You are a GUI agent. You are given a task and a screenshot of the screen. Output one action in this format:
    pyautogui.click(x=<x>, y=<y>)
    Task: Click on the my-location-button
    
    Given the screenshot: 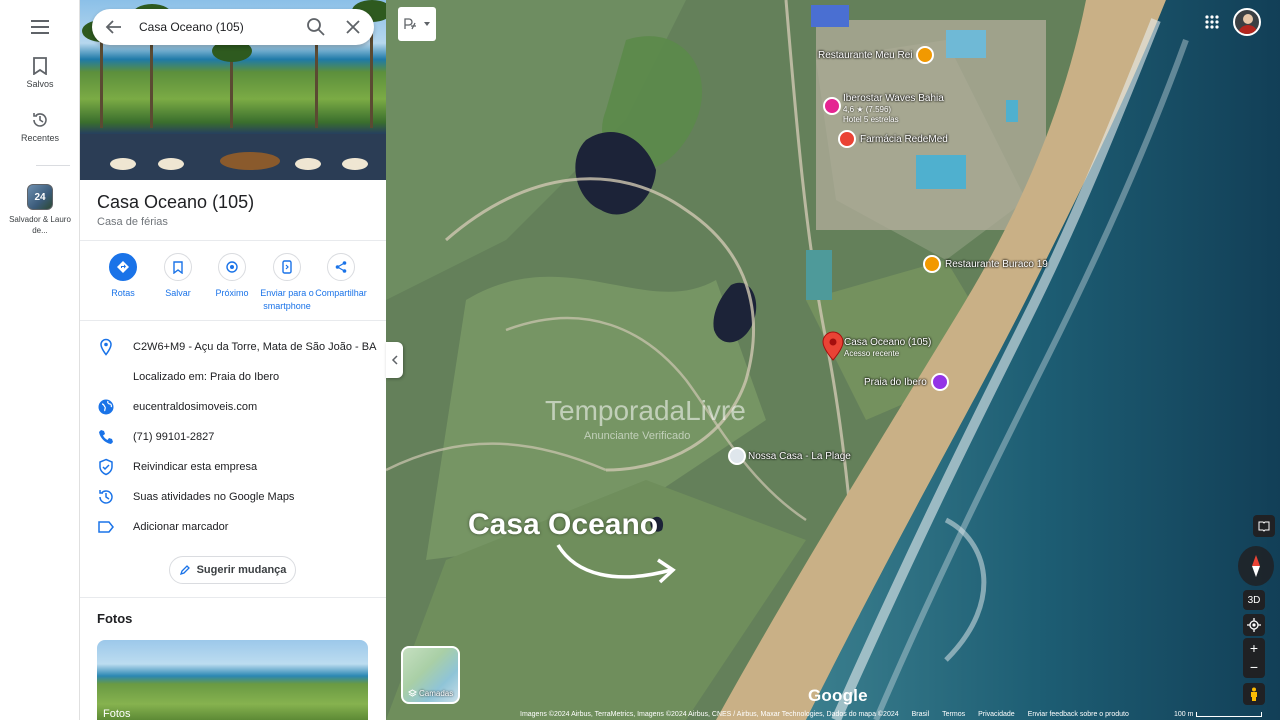 What is the action you would take?
    pyautogui.click(x=1254, y=625)
    